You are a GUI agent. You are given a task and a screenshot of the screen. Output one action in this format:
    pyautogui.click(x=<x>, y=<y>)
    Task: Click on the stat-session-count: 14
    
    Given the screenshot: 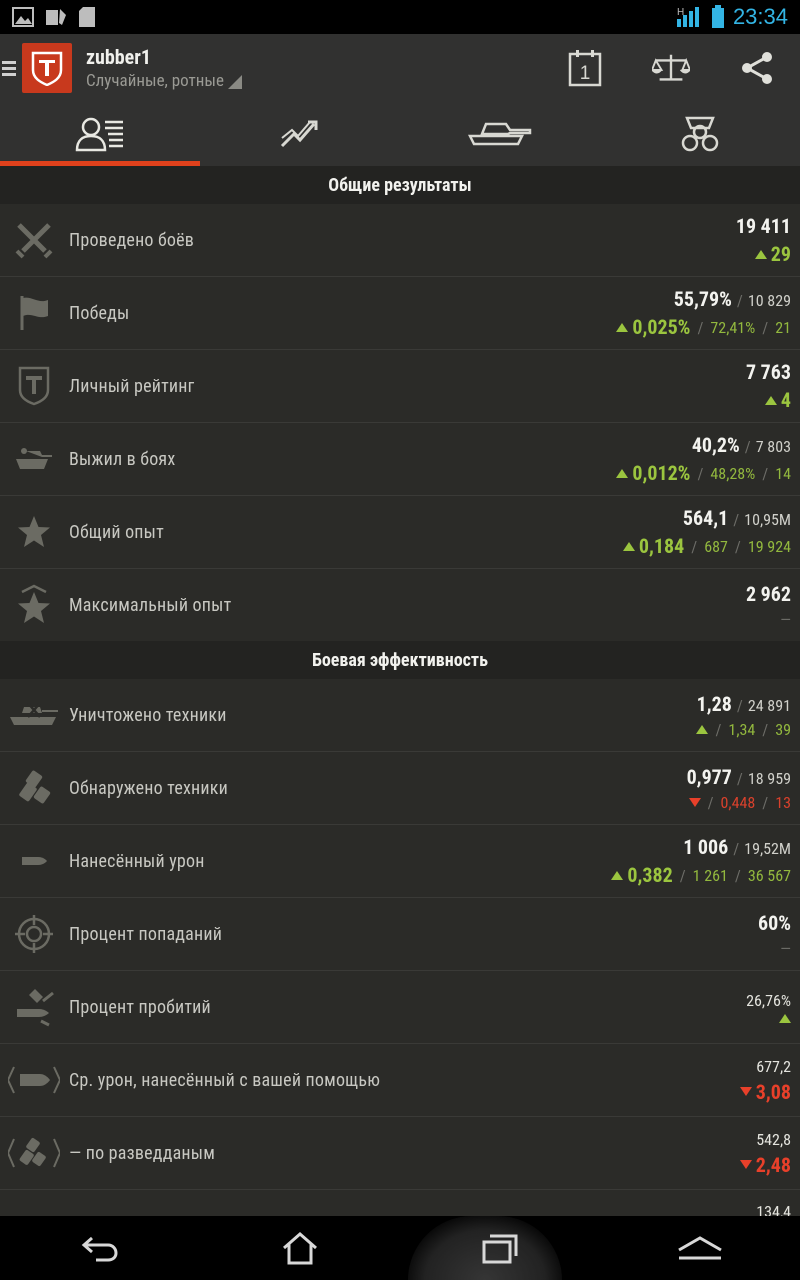 What is the action you would take?
    pyautogui.click(x=783, y=473)
    